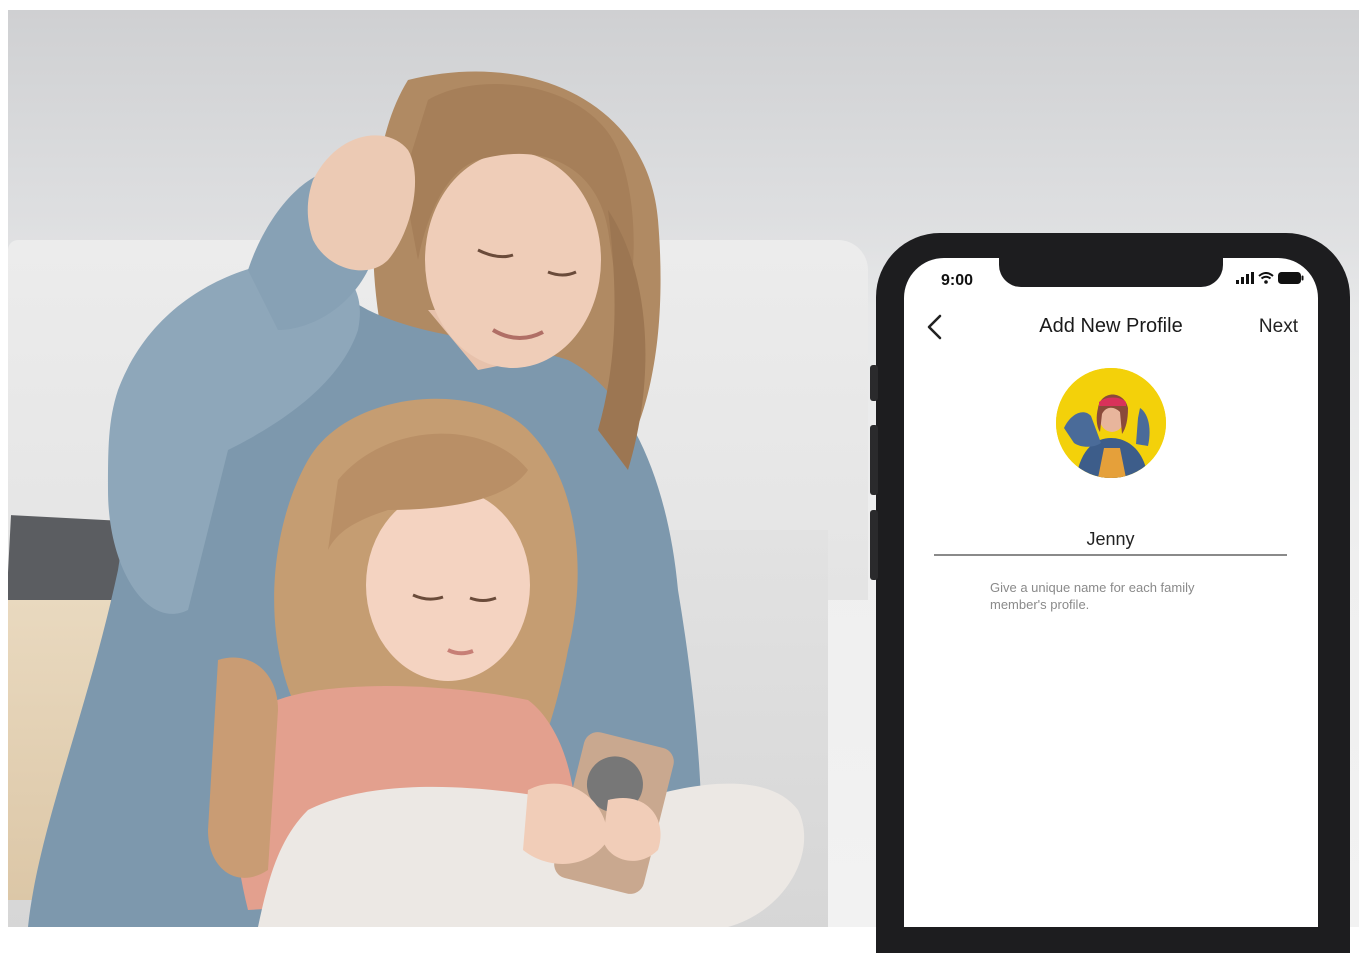 The image size is (1359, 953). I want to click on status-time: 9:00, so click(957, 280).